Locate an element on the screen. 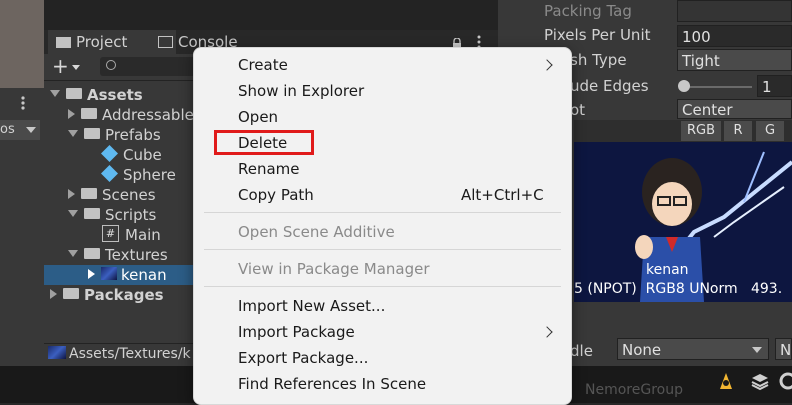 The height and width of the screenshot is (405, 792). tree-label: kenan is located at coordinates (144, 275).